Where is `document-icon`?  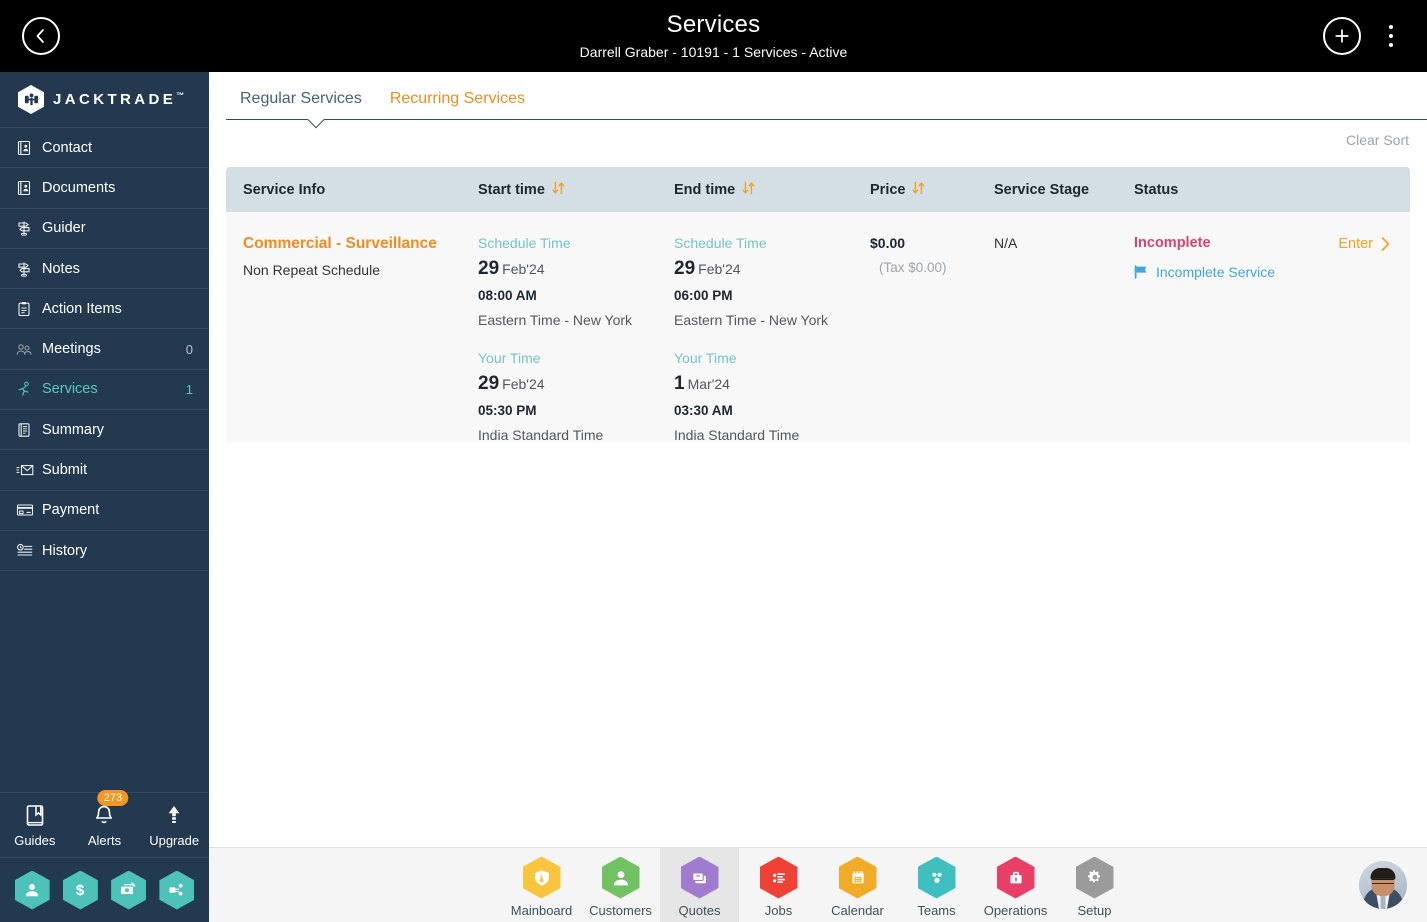 document-icon is located at coordinates (28, 188).